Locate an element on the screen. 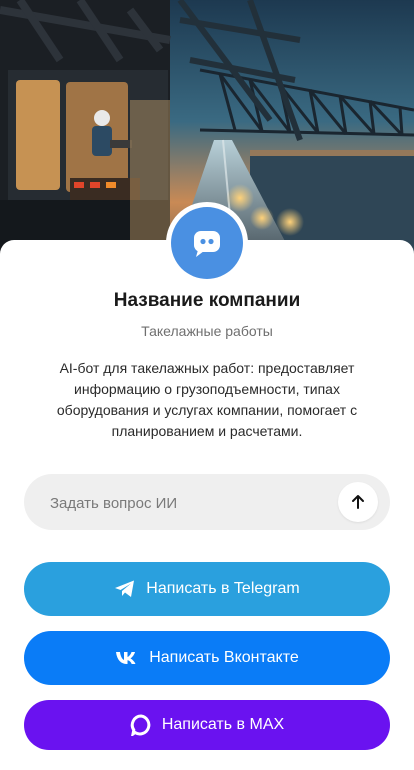  ask-ai-field is located at coordinates (207, 503).